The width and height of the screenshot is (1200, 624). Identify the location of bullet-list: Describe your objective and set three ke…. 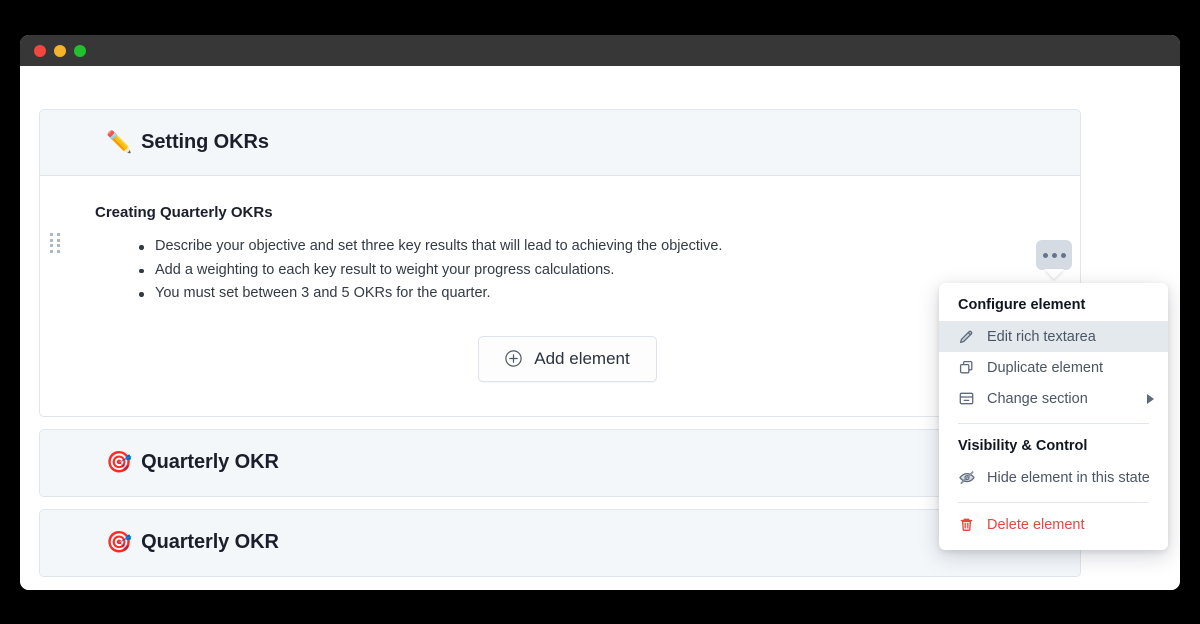
(567, 270).